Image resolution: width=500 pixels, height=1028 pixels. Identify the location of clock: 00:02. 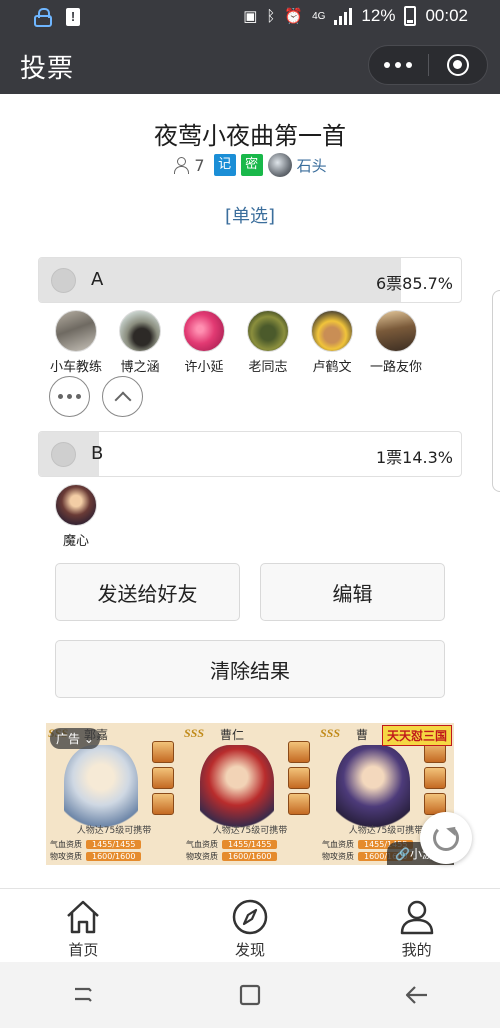
(446, 15).